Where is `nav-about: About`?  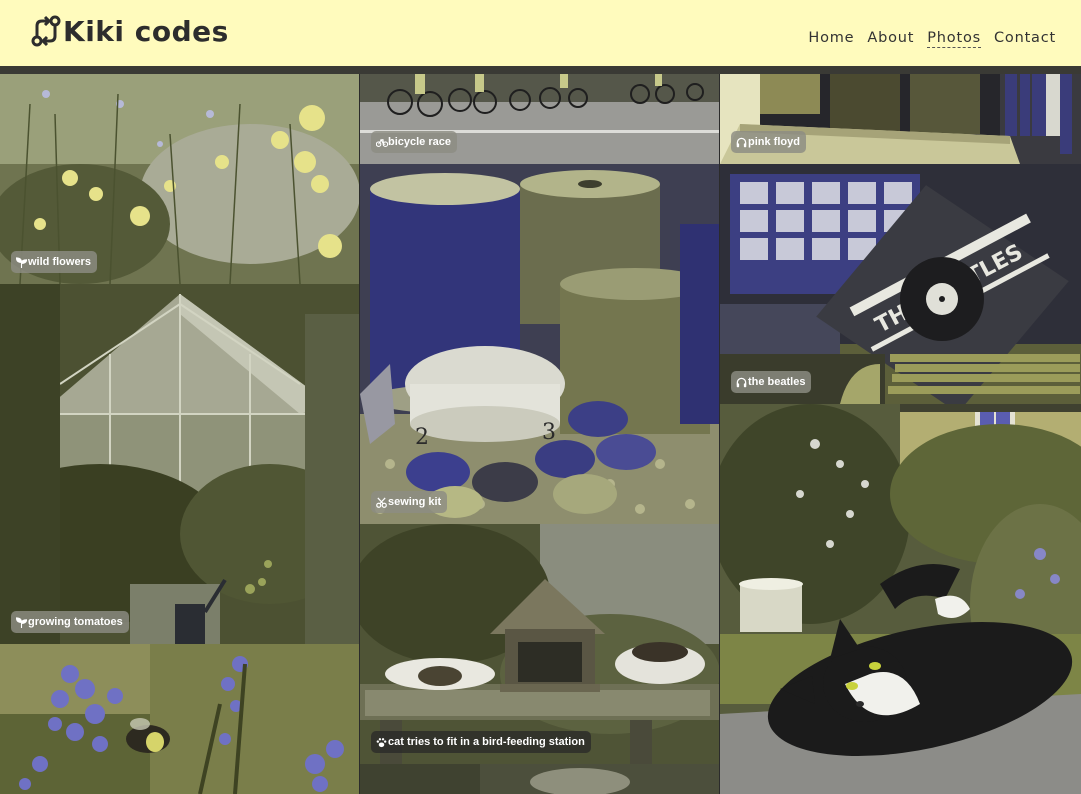 nav-about: About is located at coordinates (890, 39).